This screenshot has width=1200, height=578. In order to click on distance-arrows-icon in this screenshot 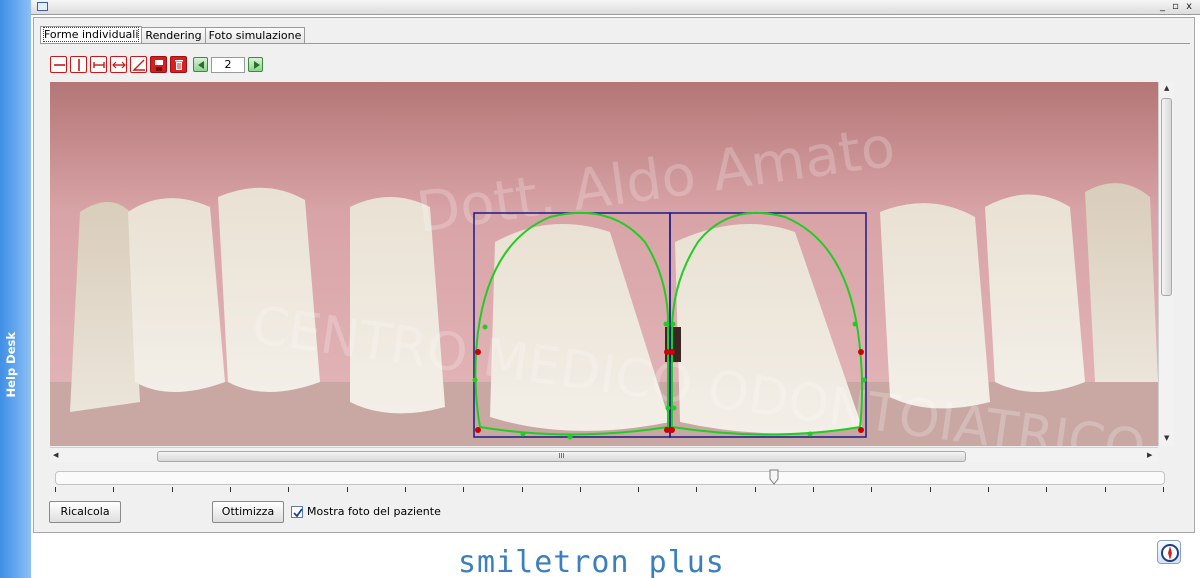, I will do `click(118, 64)`.